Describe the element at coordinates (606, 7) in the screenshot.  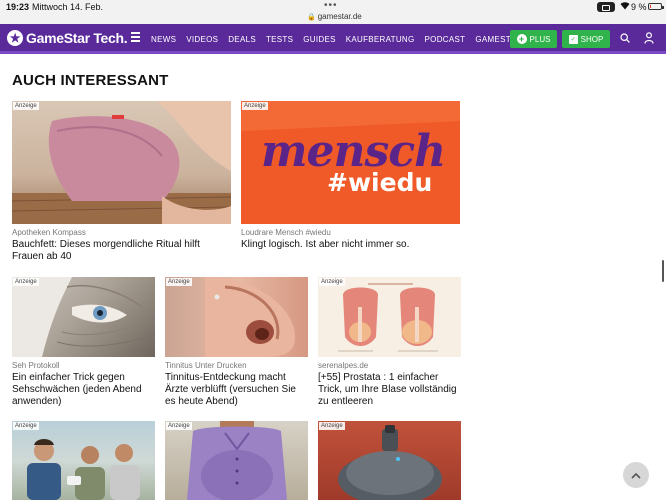
I see `camera-indicator-icon` at that location.